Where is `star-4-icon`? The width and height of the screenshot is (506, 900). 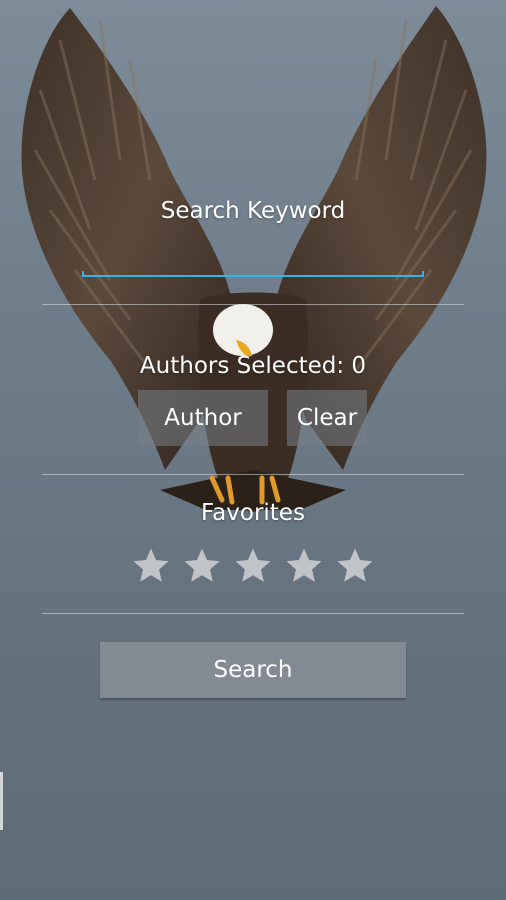
star-4-icon is located at coordinates (304, 566).